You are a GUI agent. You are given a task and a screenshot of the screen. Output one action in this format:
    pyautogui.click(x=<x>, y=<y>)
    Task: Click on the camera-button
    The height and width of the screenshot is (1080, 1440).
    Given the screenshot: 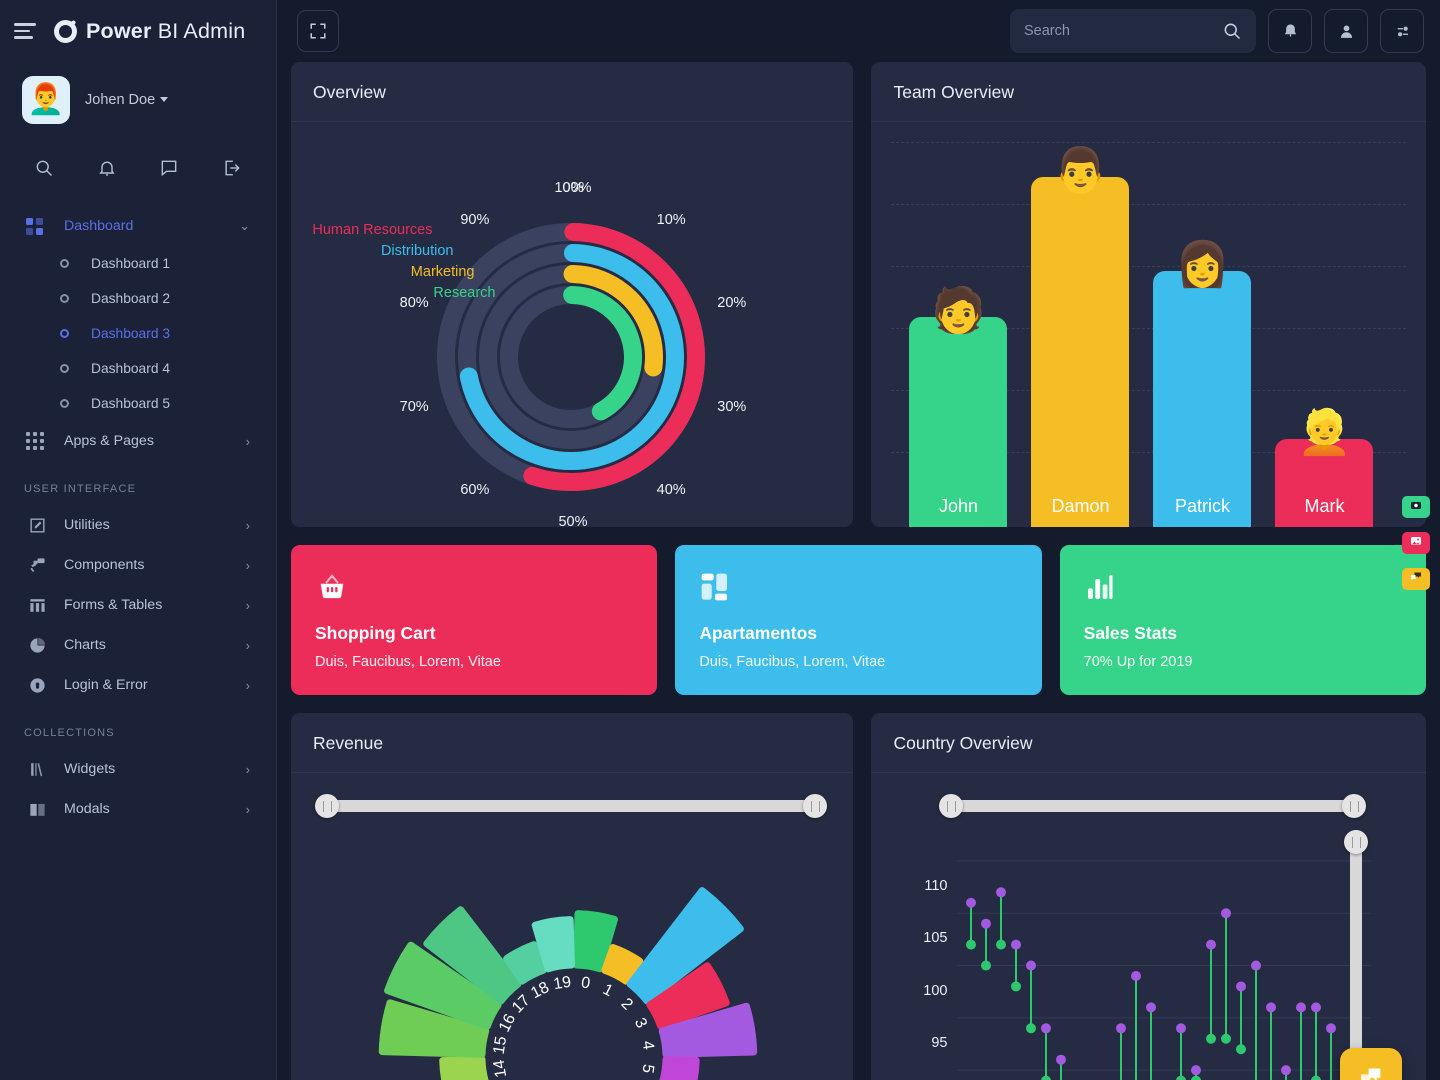 What is the action you would take?
    pyautogui.click(x=1416, y=507)
    